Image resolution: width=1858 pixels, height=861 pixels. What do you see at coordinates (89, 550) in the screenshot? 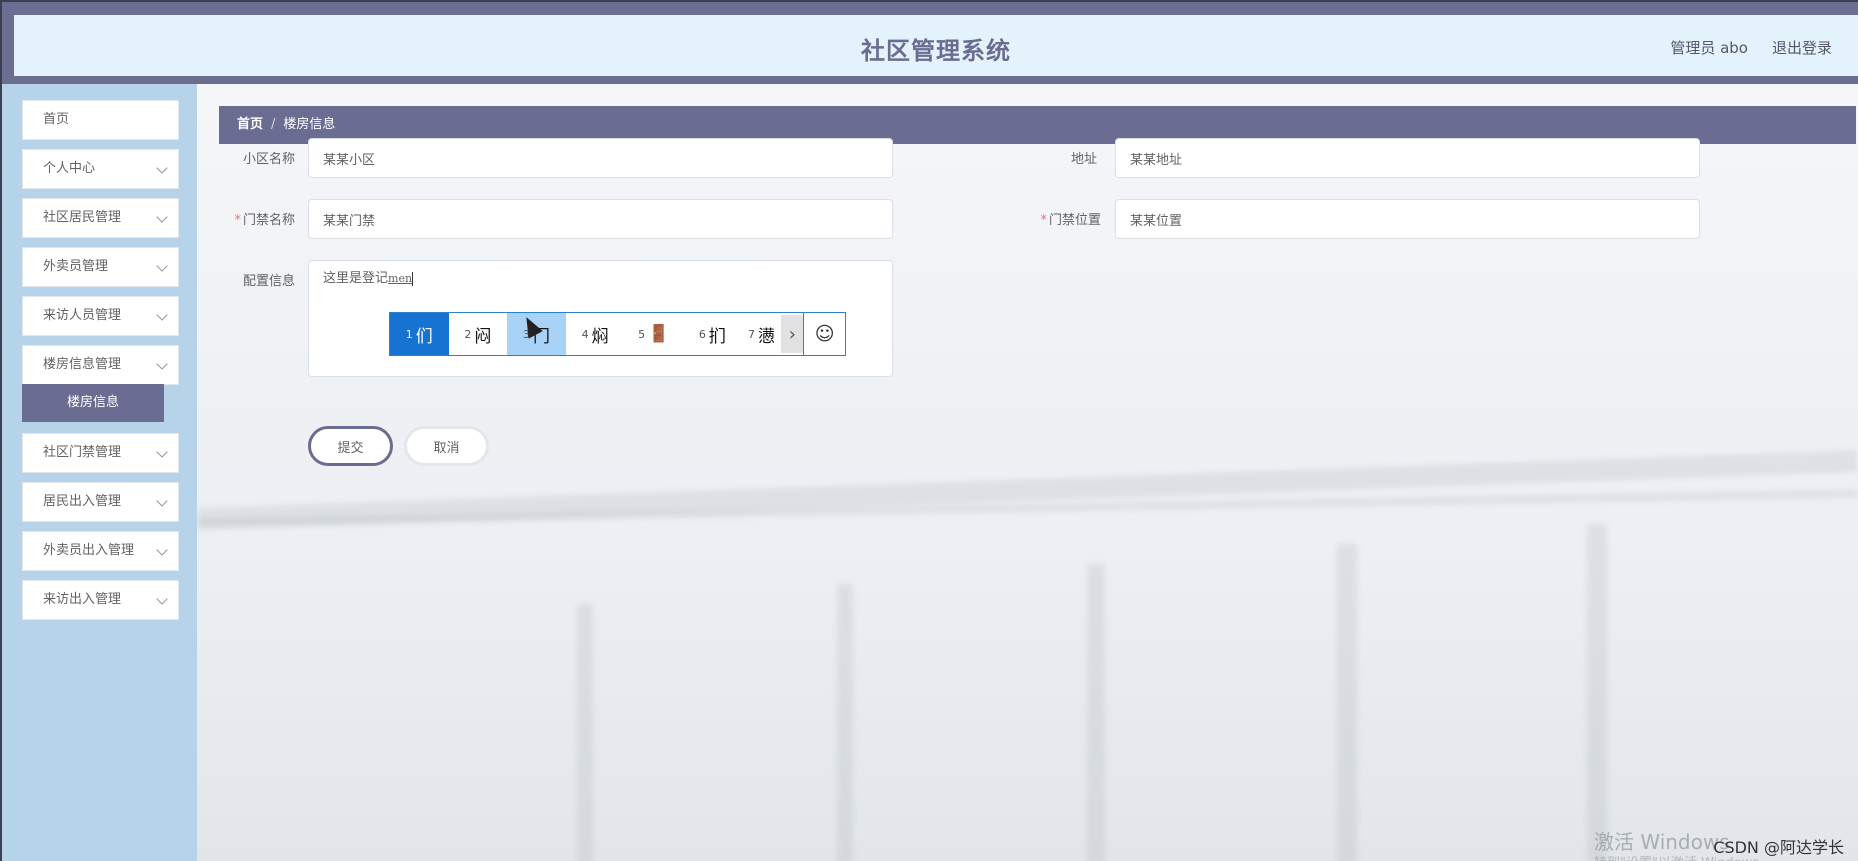
I see `sidebar-item-label: 外卖员出入管理` at bounding box center [89, 550].